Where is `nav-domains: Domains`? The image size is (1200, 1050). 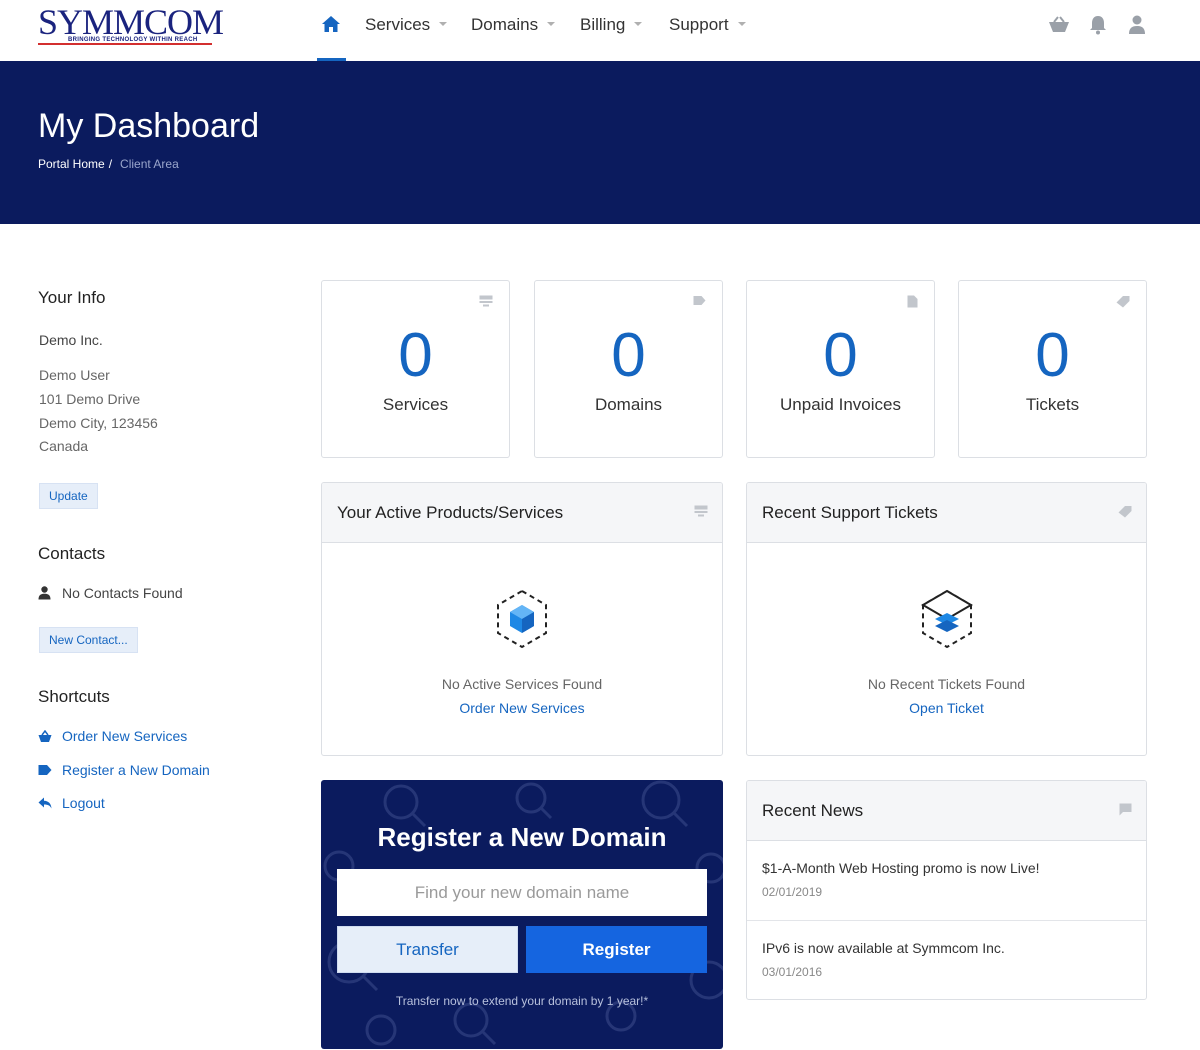 nav-domains: Domains is located at coordinates (513, 25).